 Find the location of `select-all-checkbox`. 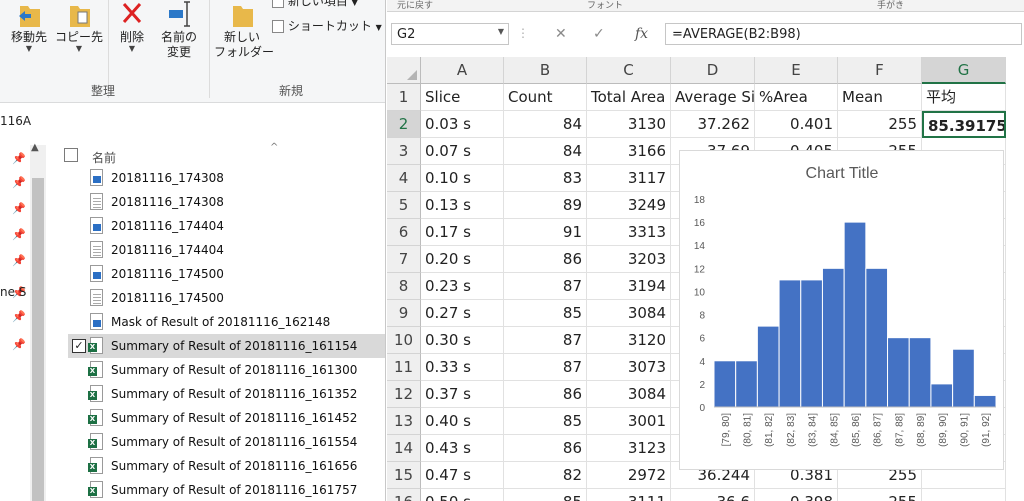

select-all-checkbox is located at coordinates (71, 155).